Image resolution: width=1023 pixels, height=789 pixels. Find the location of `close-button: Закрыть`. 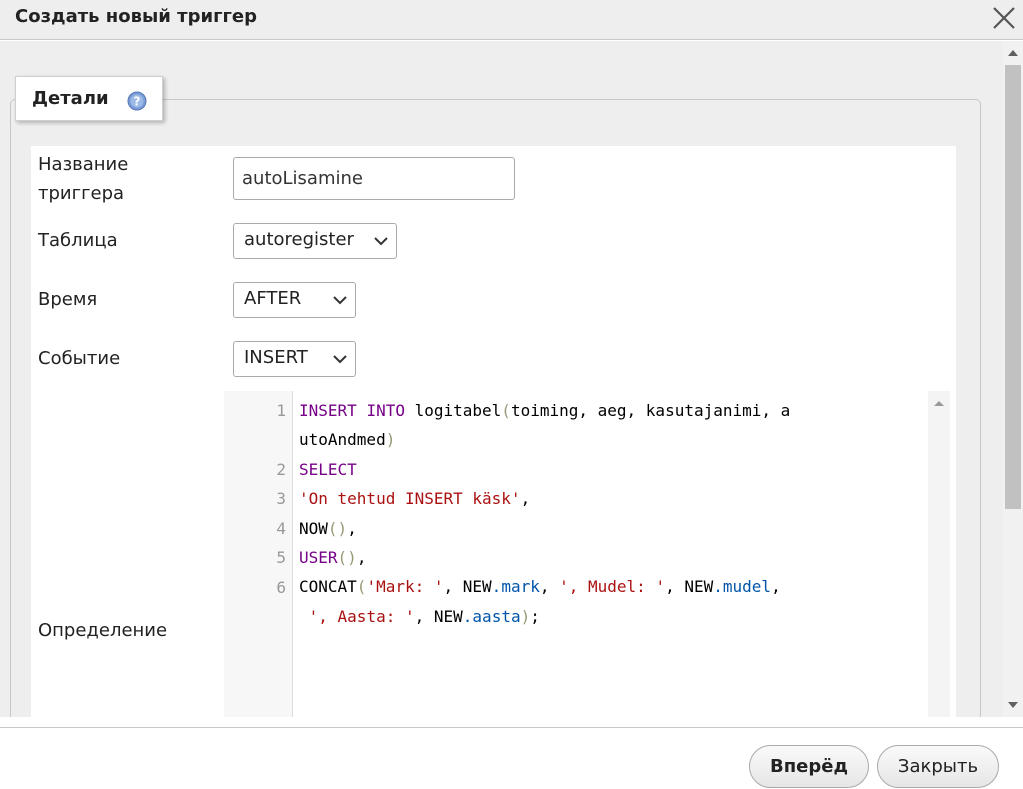

close-button: Закрыть is located at coordinates (938, 766).